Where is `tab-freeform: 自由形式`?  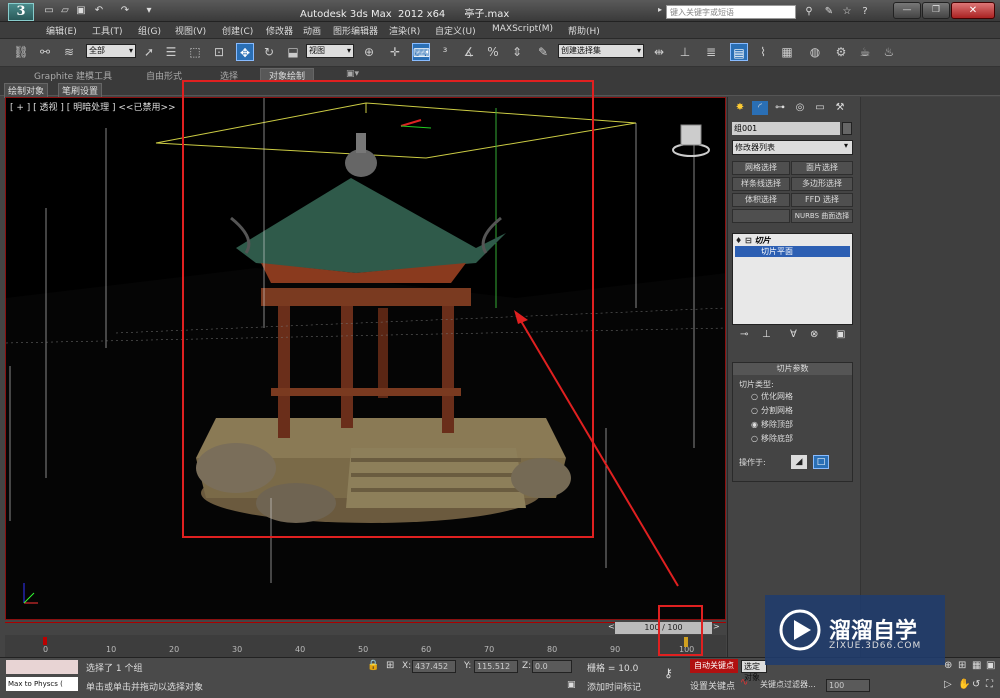
tab-freeform: 自由形式 is located at coordinates (164, 75).